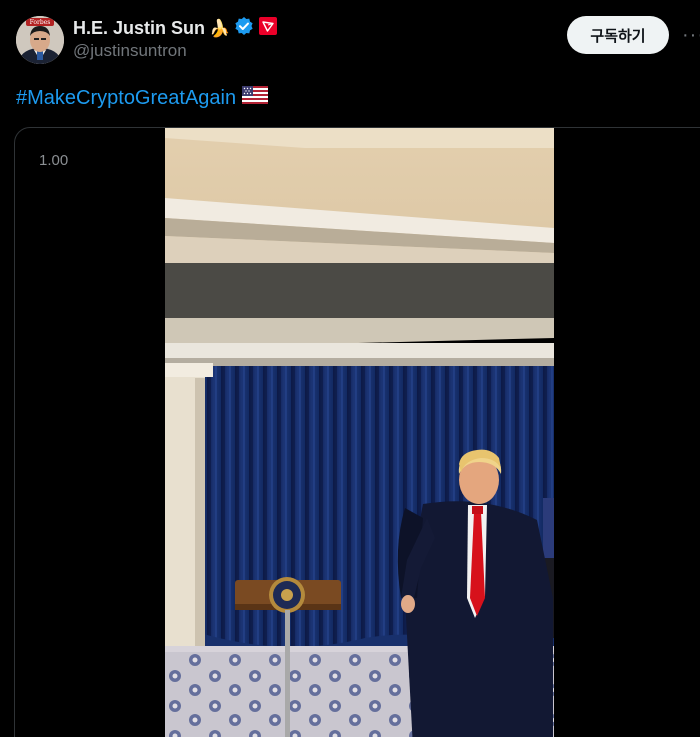 Image resolution: width=700 pixels, height=737 pixels. I want to click on subscribe-button: 구독하기, so click(618, 35).